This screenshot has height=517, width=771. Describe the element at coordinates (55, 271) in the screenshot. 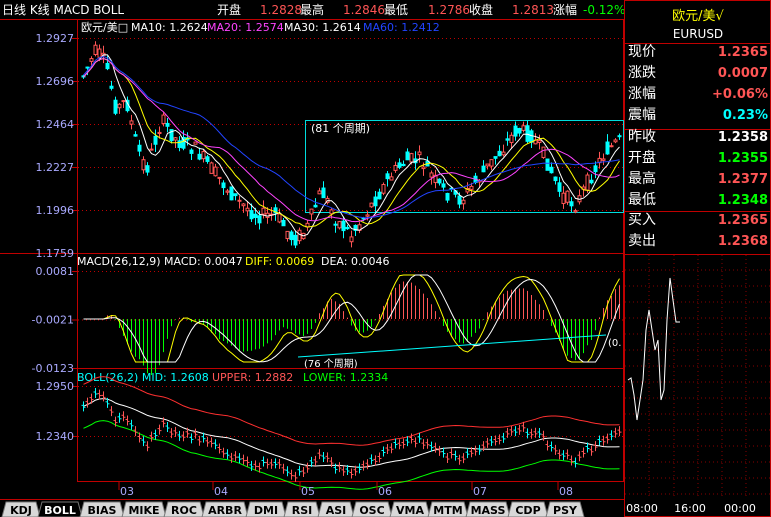

I see `y-tick-label: 0.0081` at that location.